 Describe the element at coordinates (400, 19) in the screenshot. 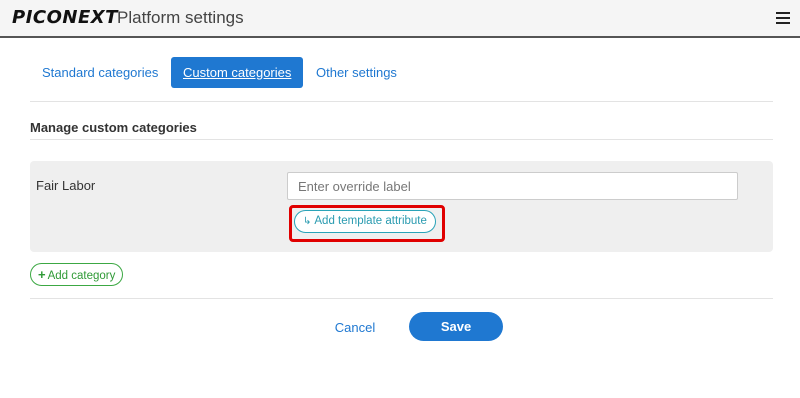

I see `top-bar: PICONEXT Platform settings` at that location.